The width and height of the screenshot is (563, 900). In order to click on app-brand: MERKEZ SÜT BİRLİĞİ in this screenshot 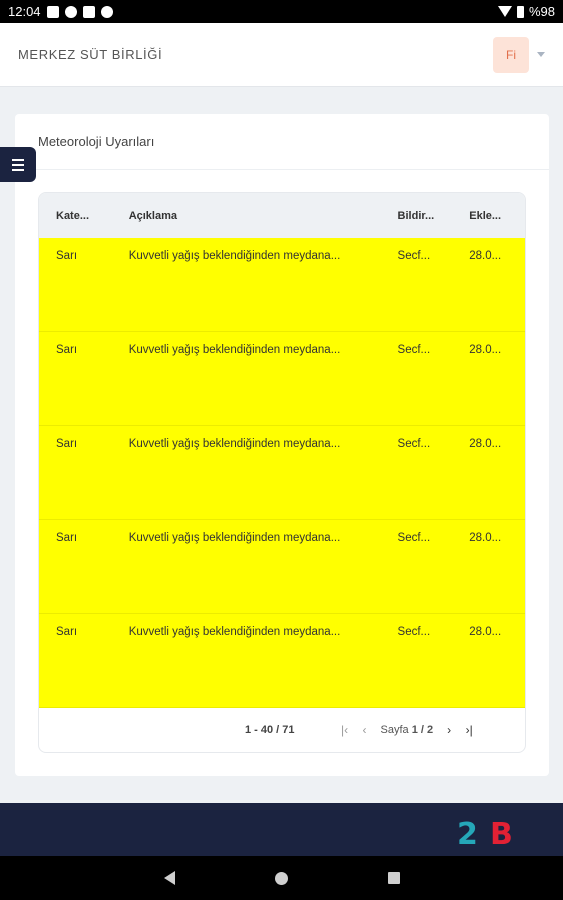, I will do `click(90, 54)`.